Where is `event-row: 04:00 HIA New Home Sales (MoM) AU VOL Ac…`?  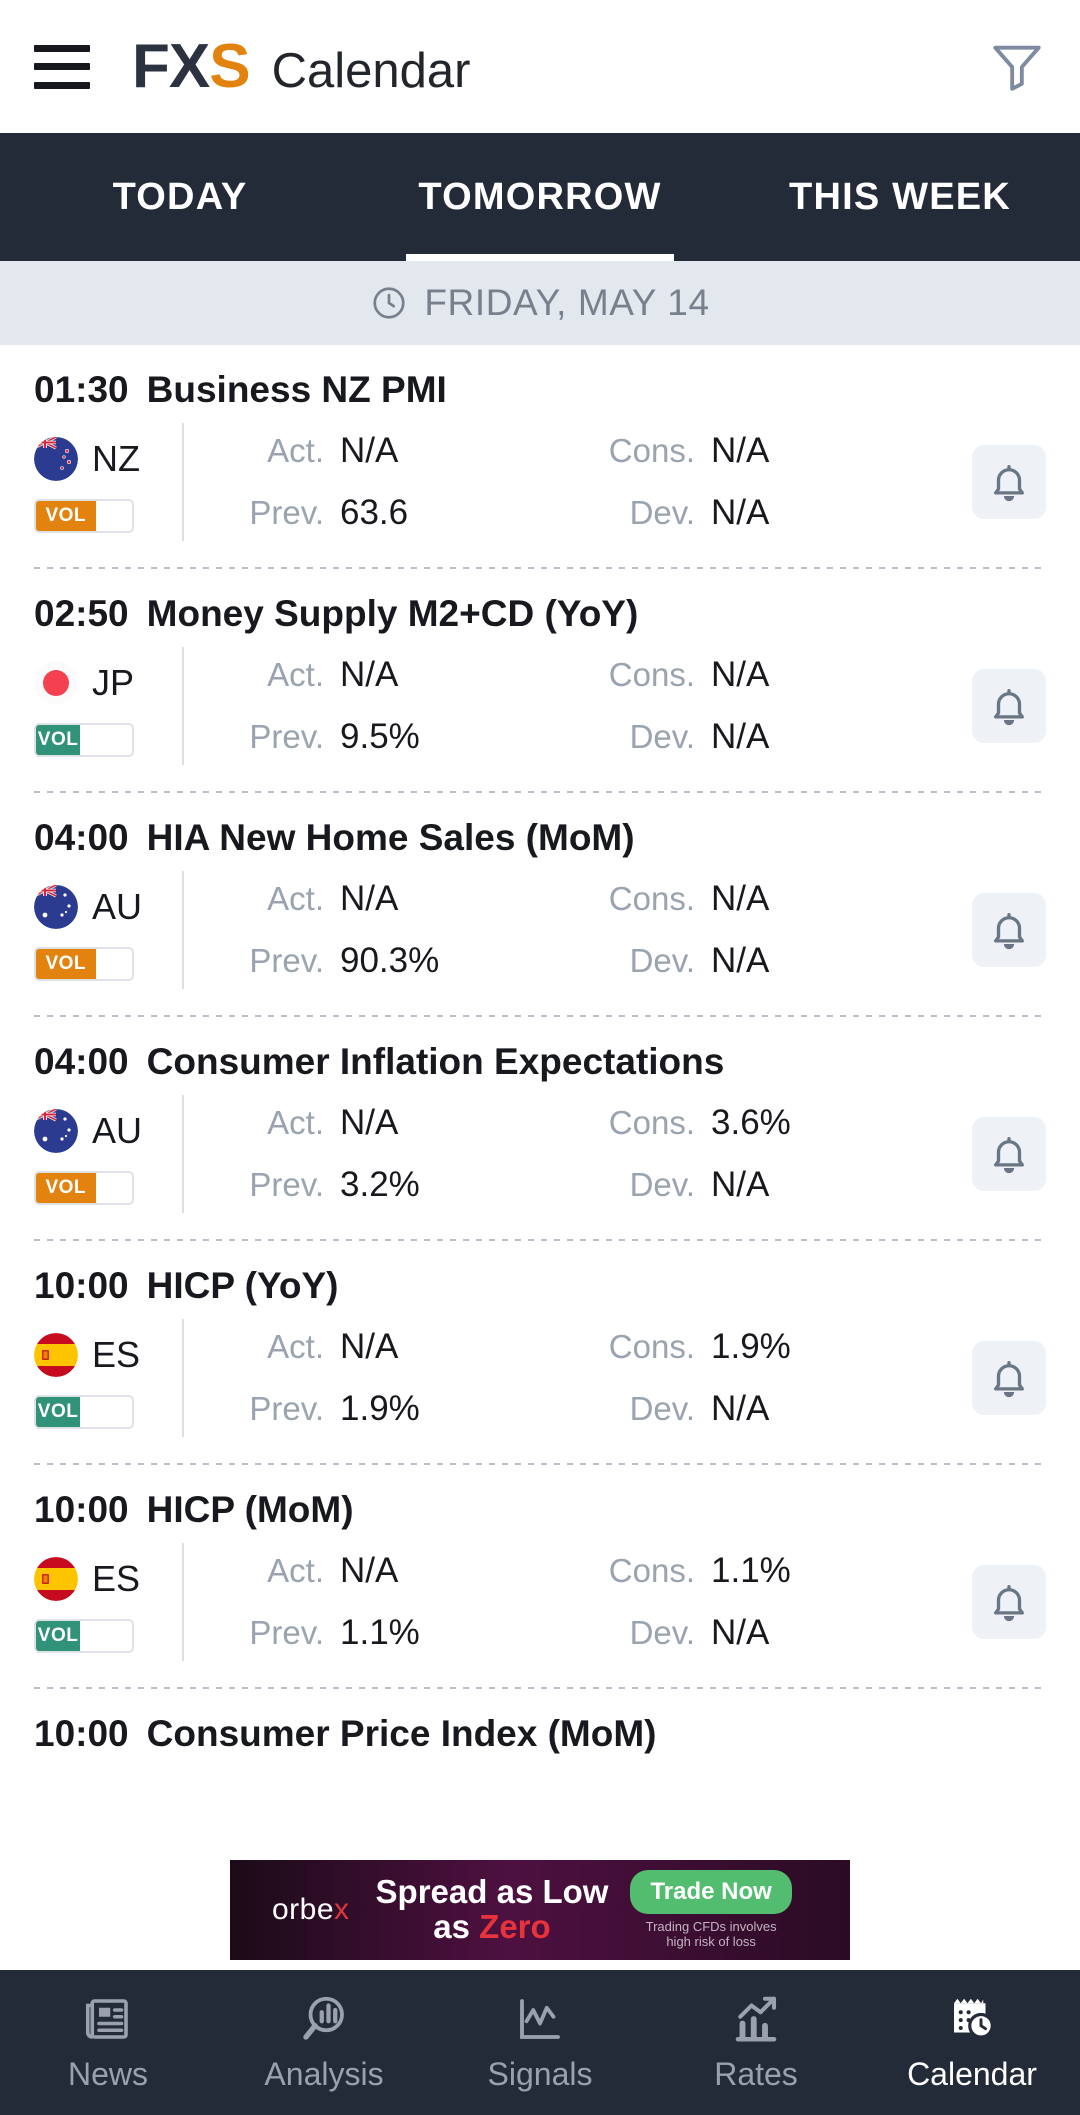
event-row: 04:00 HIA New Home Sales (MoM) AU VOL Ac… is located at coordinates (540, 905).